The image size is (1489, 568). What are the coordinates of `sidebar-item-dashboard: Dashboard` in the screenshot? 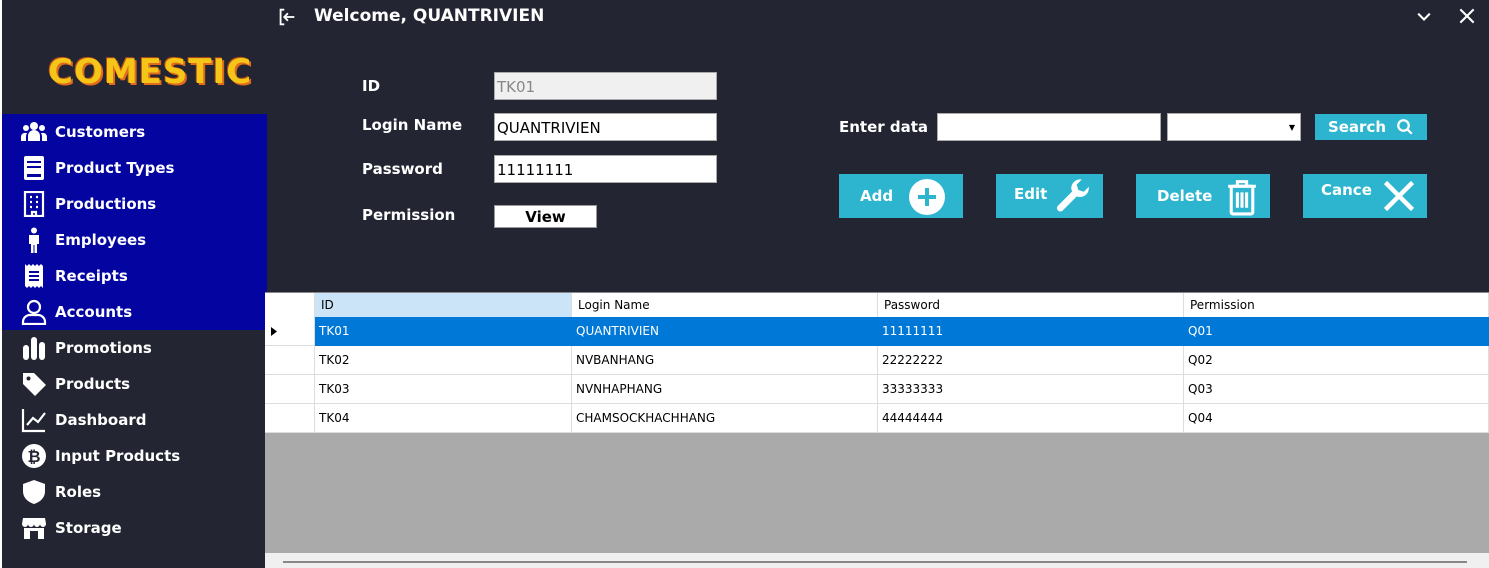 It's located at (134, 420).